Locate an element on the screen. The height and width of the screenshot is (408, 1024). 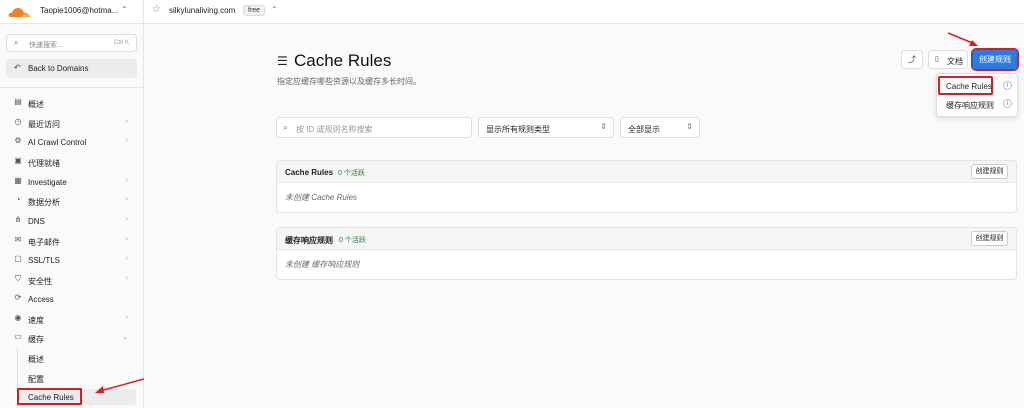
search-shortcut: Ctrl K is located at coordinates (121, 43).